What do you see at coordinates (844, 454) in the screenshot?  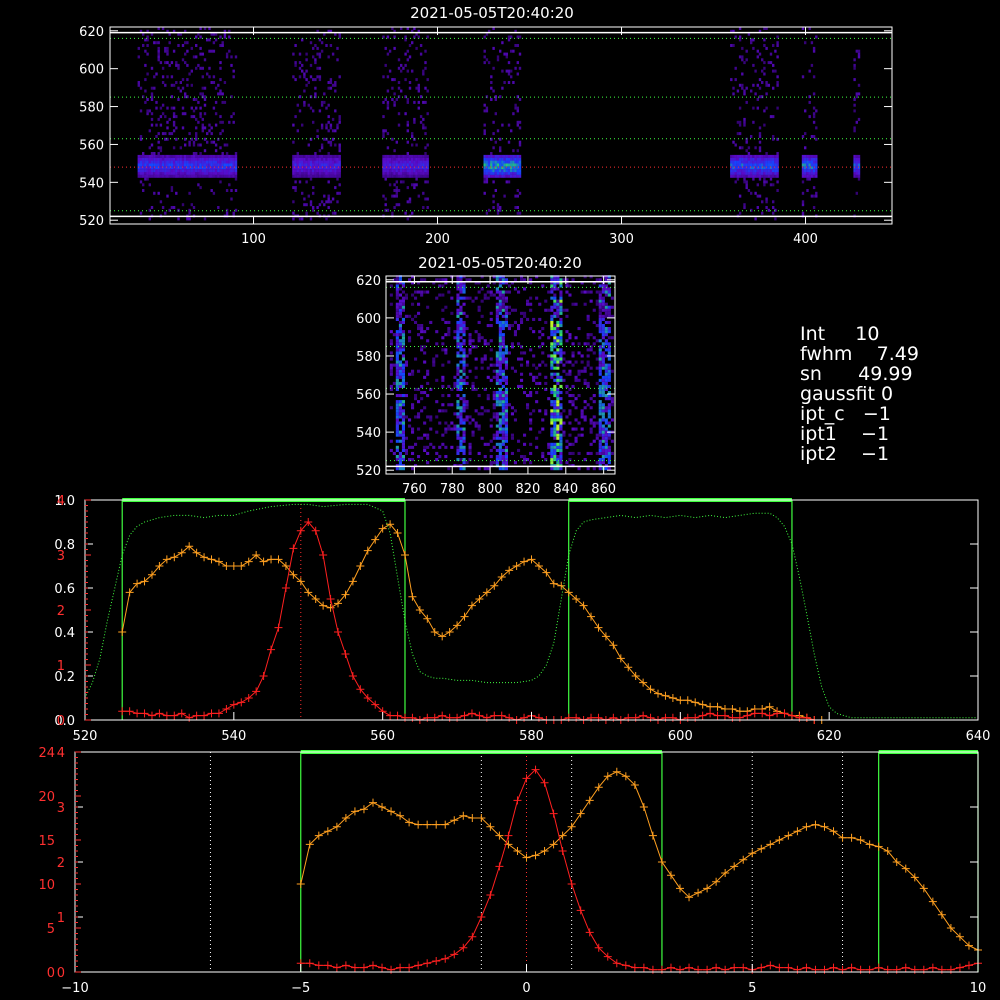 I see `info-line-ipt2: ipt2 −1` at bounding box center [844, 454].